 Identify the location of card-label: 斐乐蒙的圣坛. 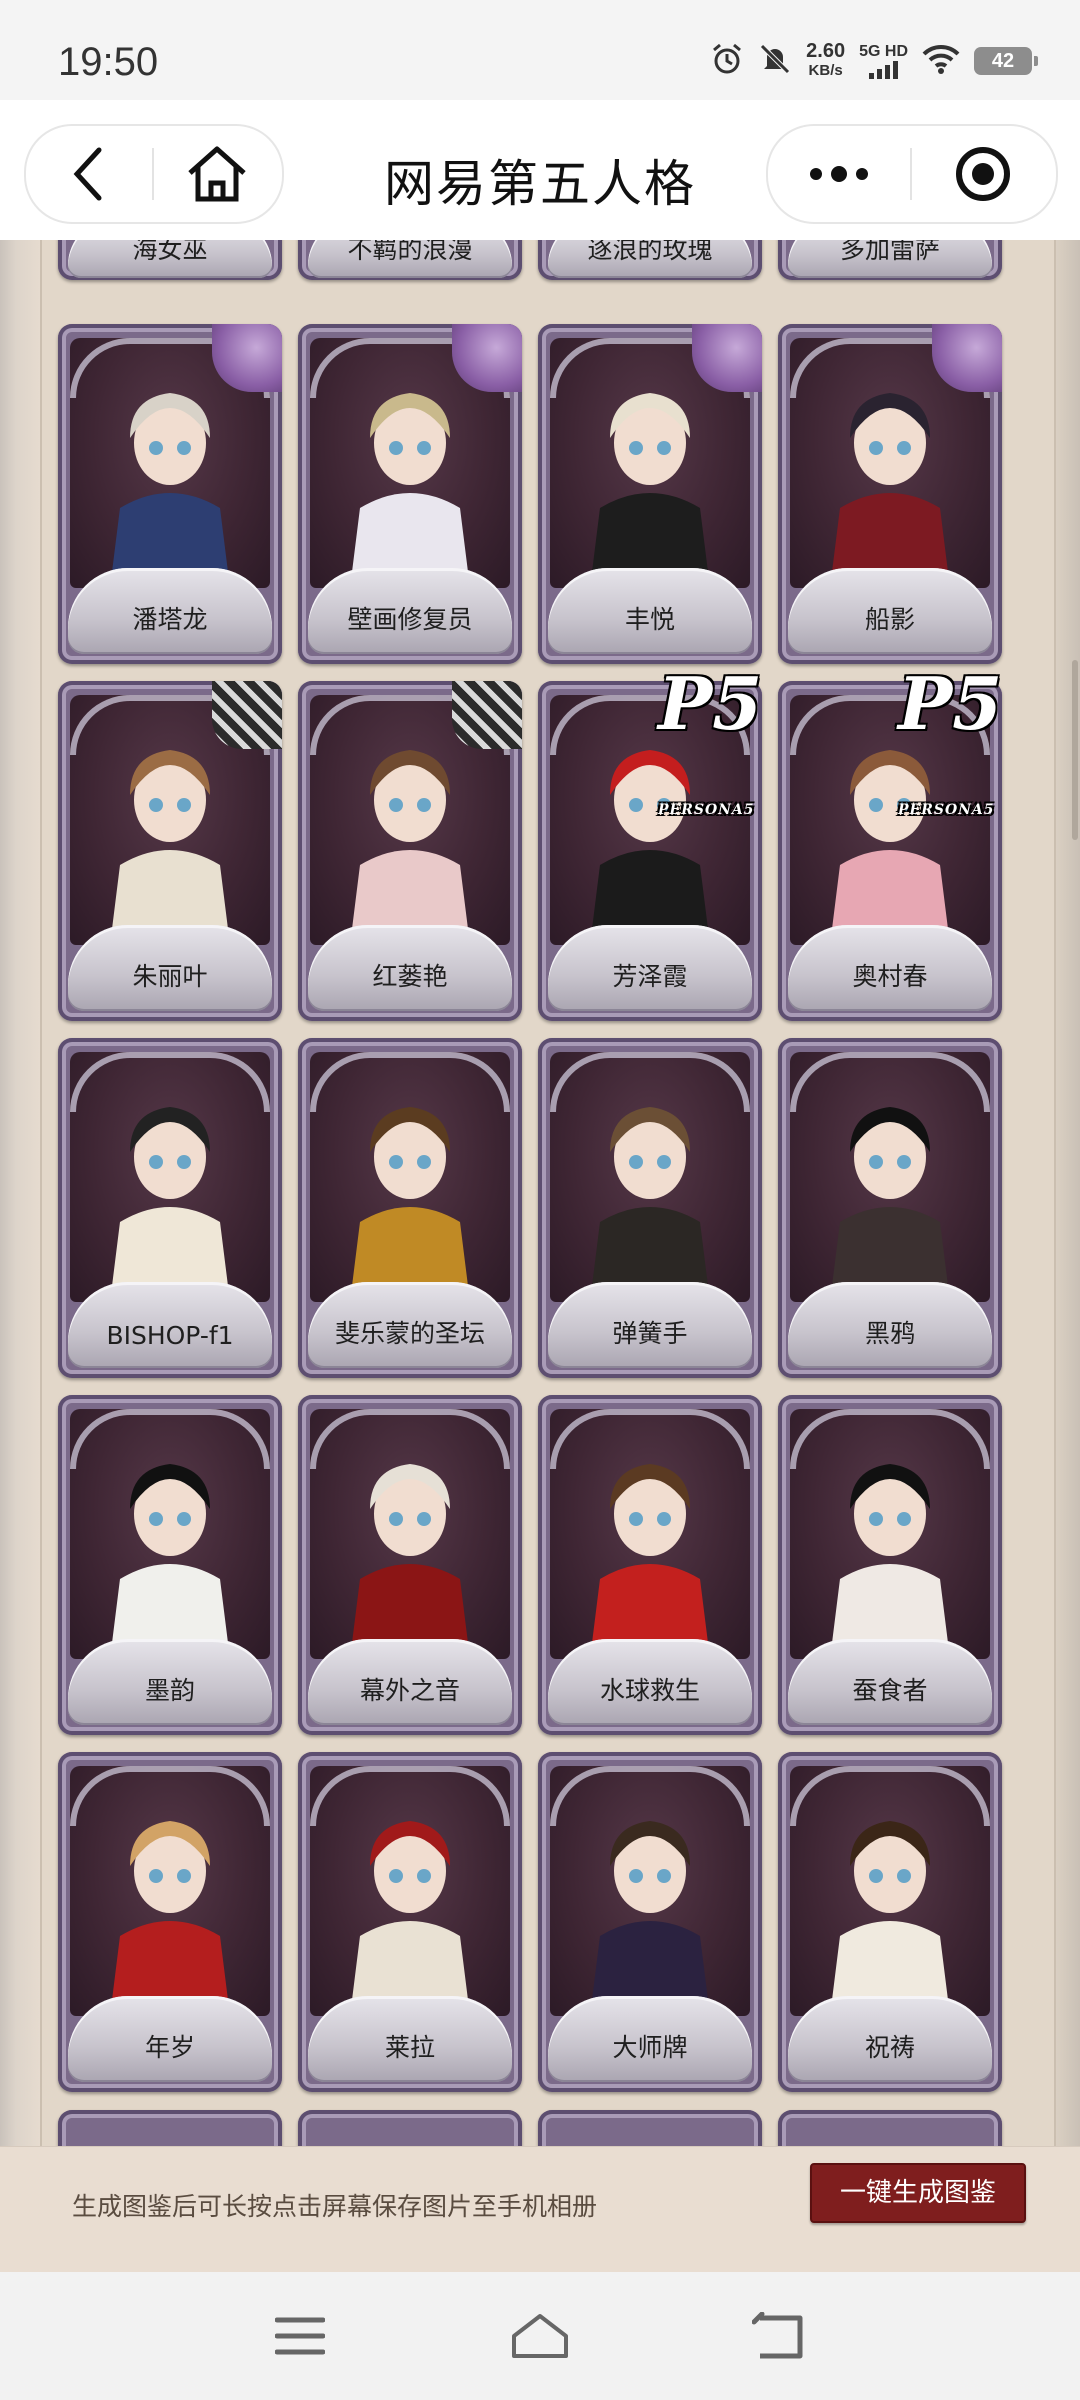
(409, 1333).